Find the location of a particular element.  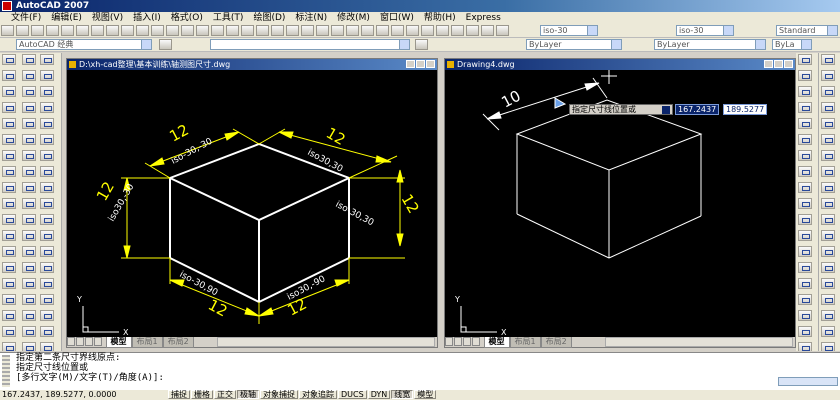

menu-item: 标注(N) is located at coordinates (311, 18).